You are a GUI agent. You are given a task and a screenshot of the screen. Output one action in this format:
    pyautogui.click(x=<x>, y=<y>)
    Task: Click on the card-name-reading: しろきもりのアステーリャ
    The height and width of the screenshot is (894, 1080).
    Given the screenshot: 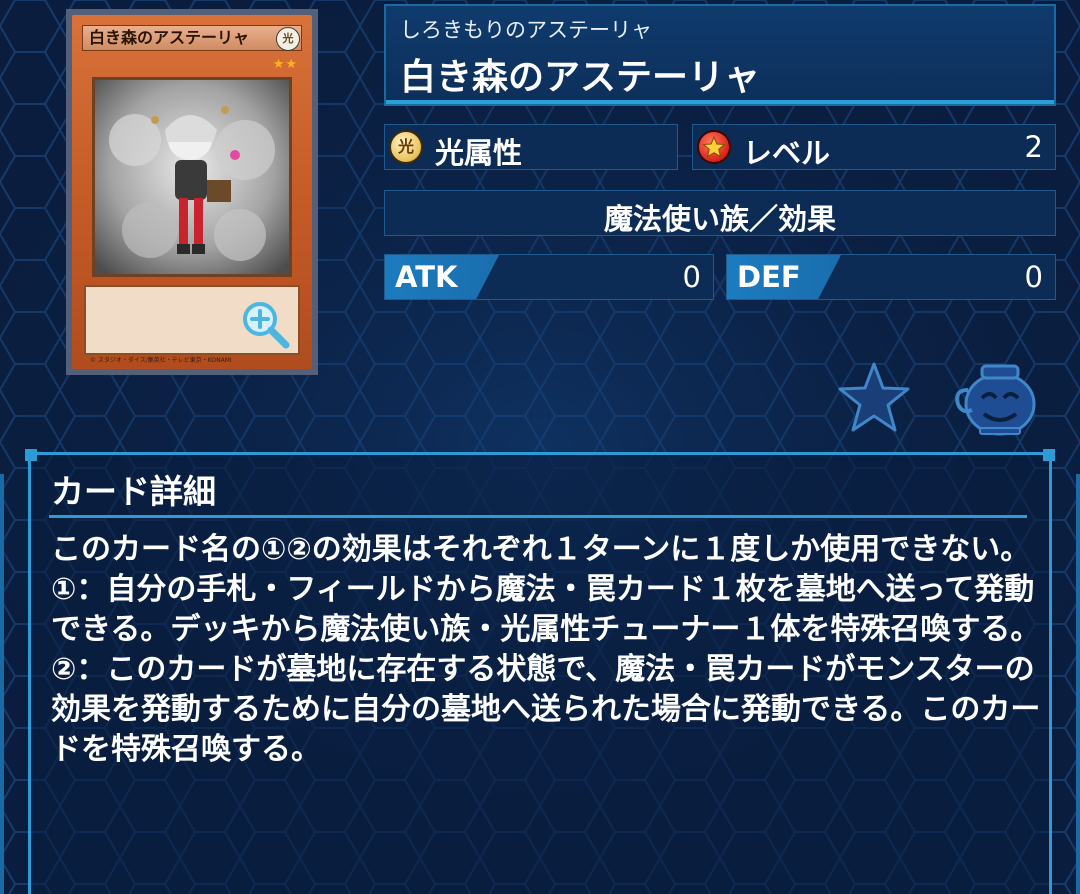 What is the action you would take?
    pyautogui.click(x=526, y=30)
    